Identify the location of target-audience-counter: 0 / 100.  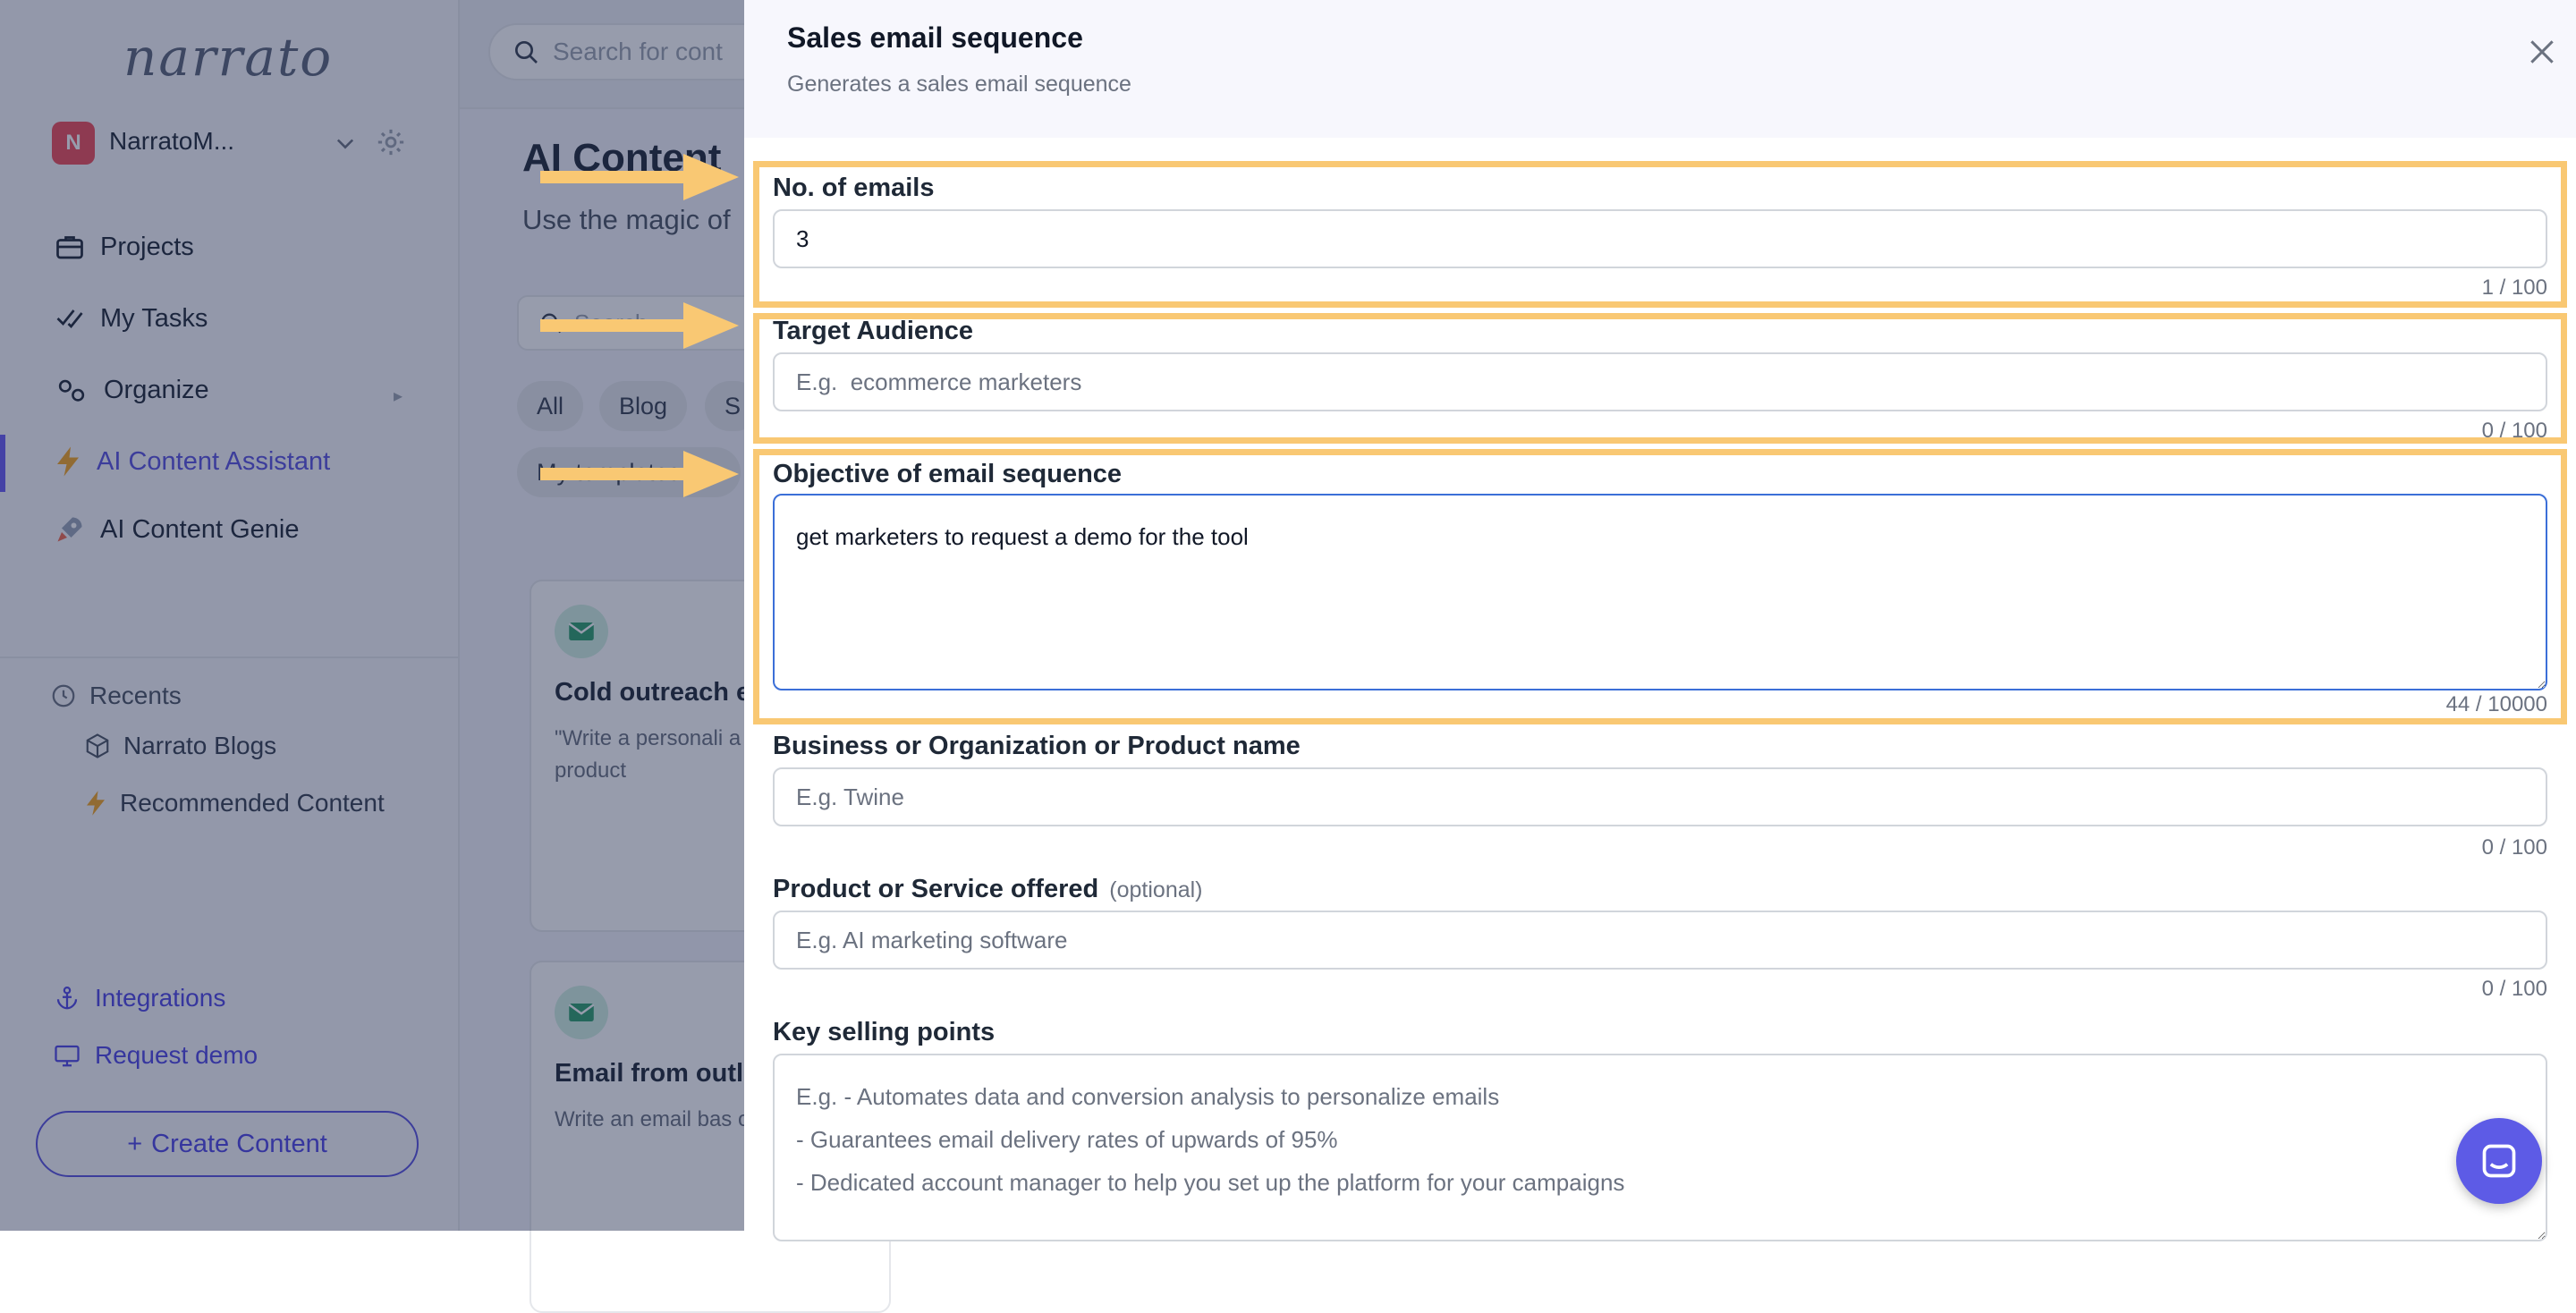
(2514, 431).